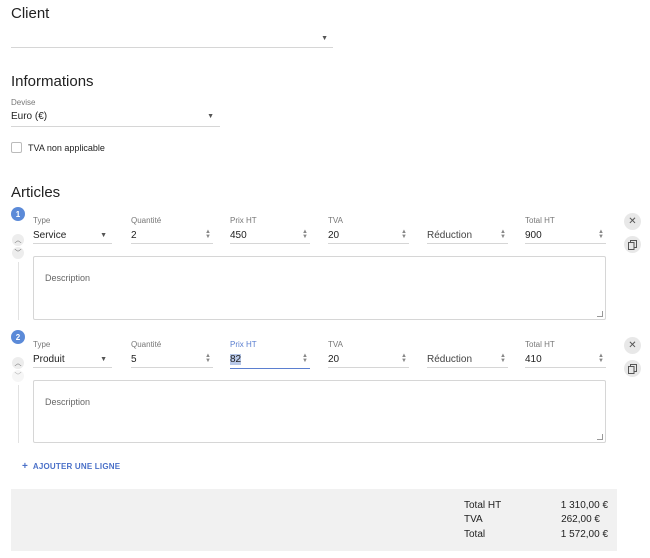  I want to click on vat-not-applicable-label: TVA non applicable, so click(66, 148).